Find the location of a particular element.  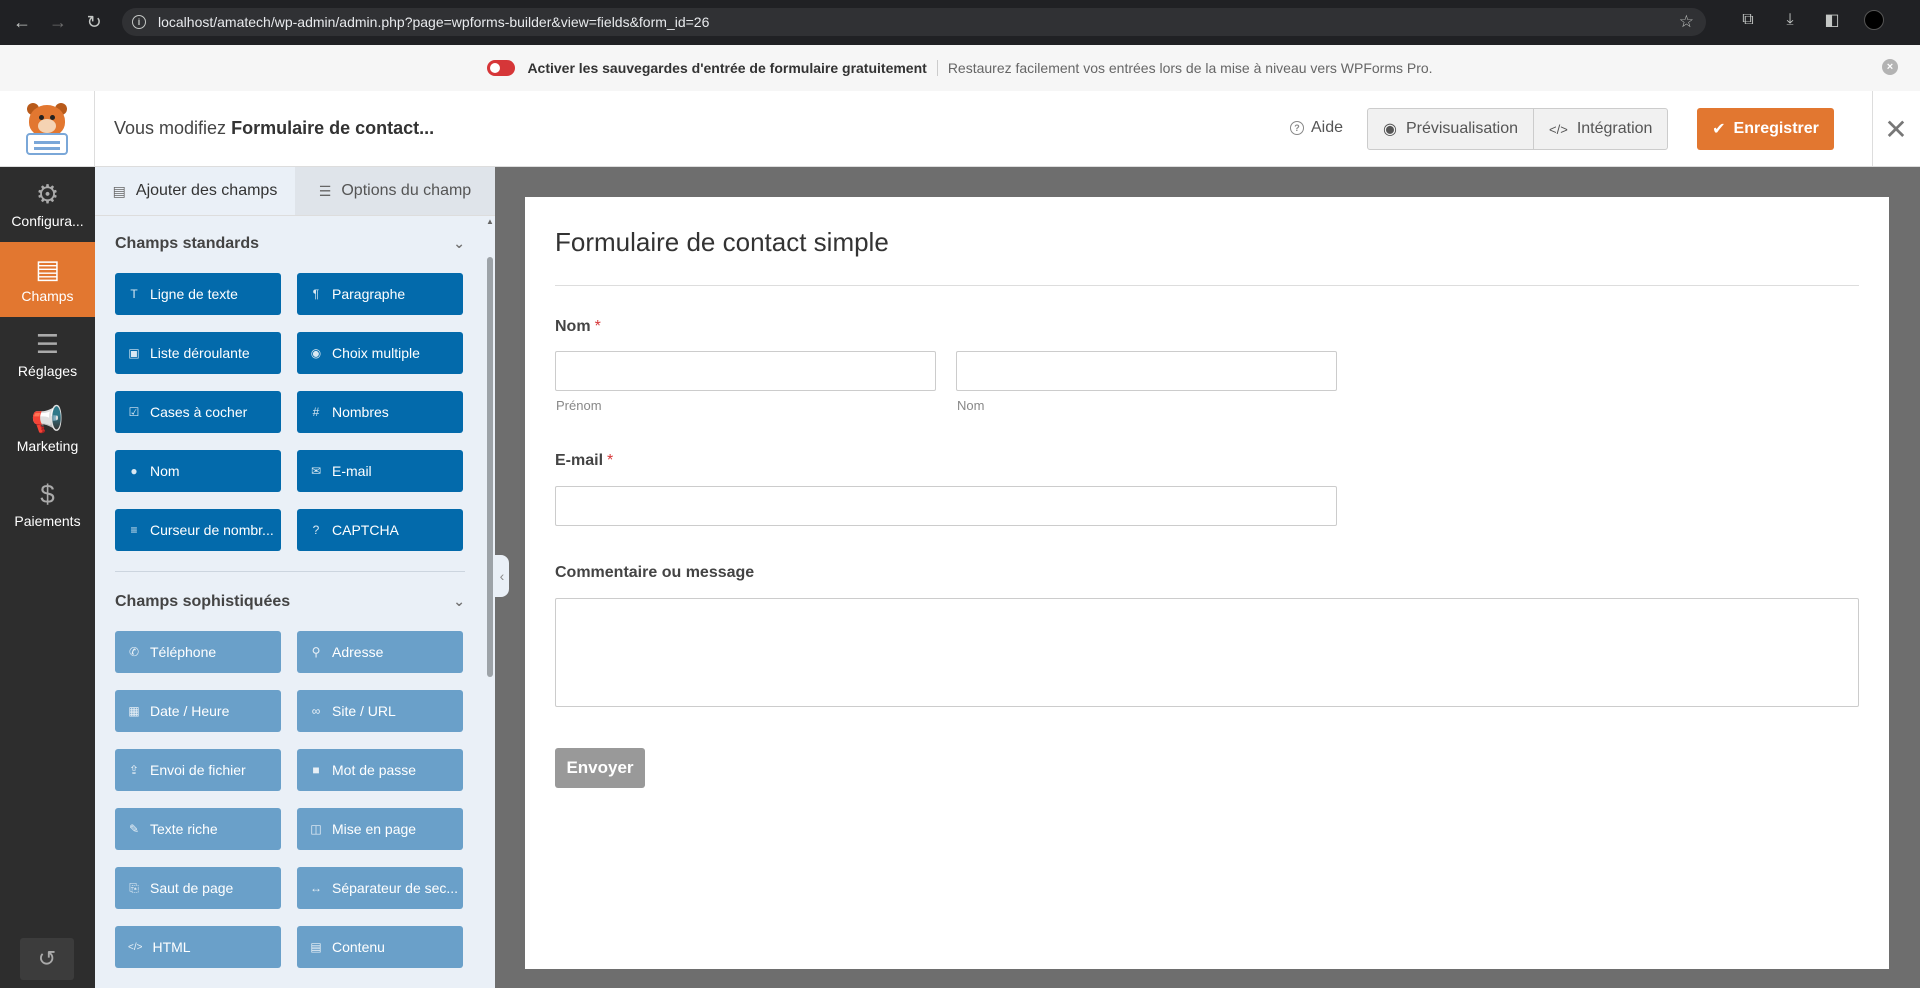

phone-icon: ✆ is located at coordinates (134, 652).